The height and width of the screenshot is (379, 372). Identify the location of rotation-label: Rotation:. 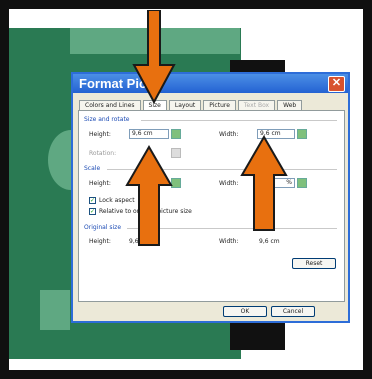
(103, 153).